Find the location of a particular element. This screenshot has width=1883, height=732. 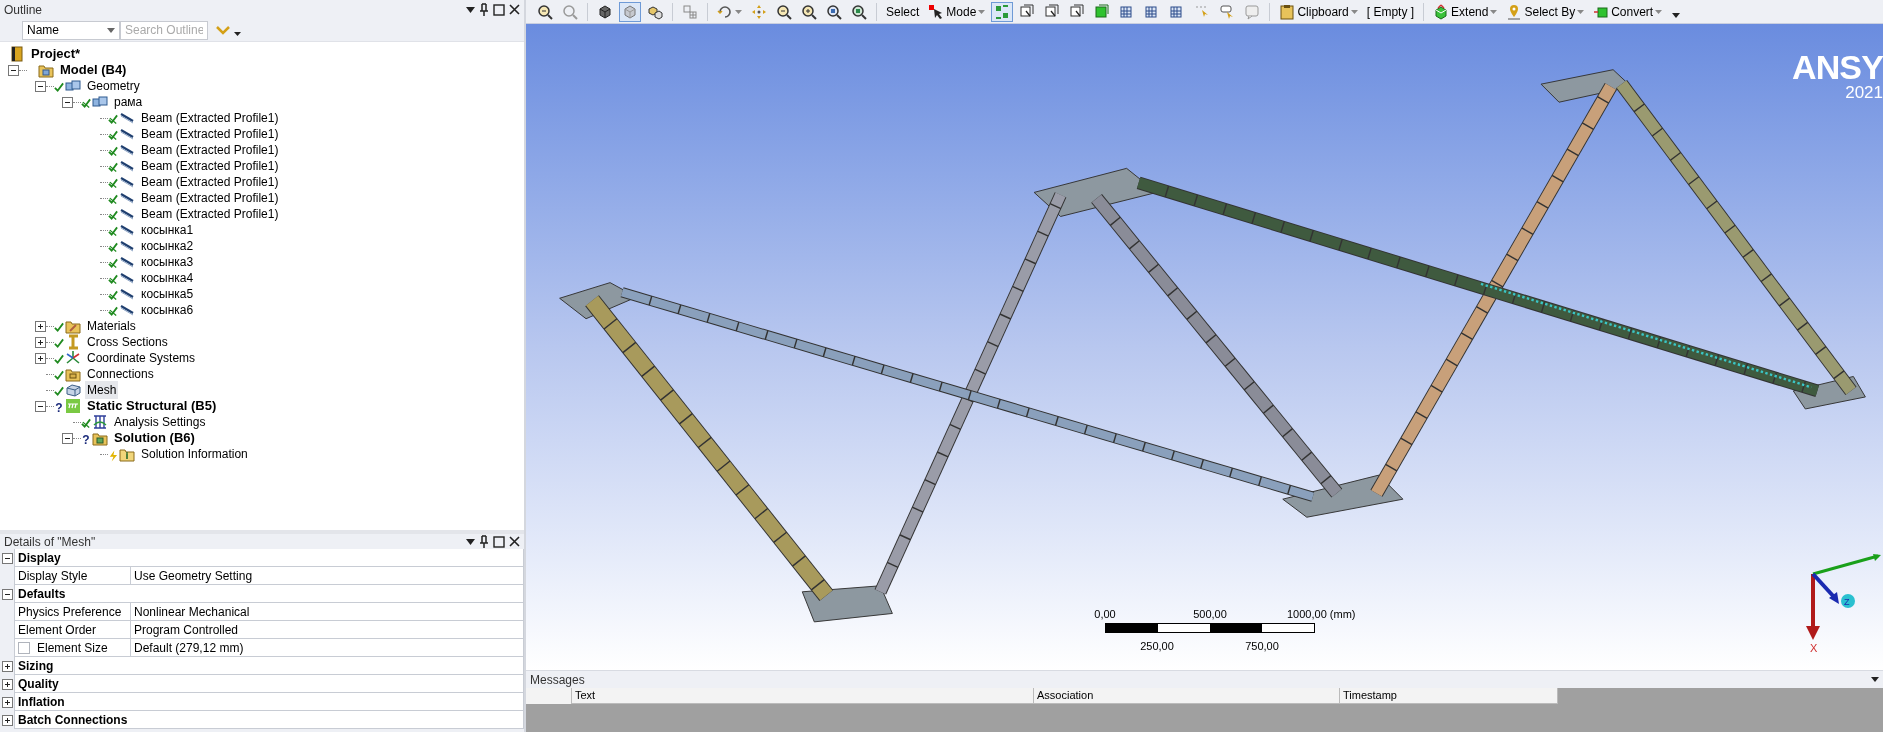

property-value: Default (279,12 mm) is located at coordinates (327, 648).